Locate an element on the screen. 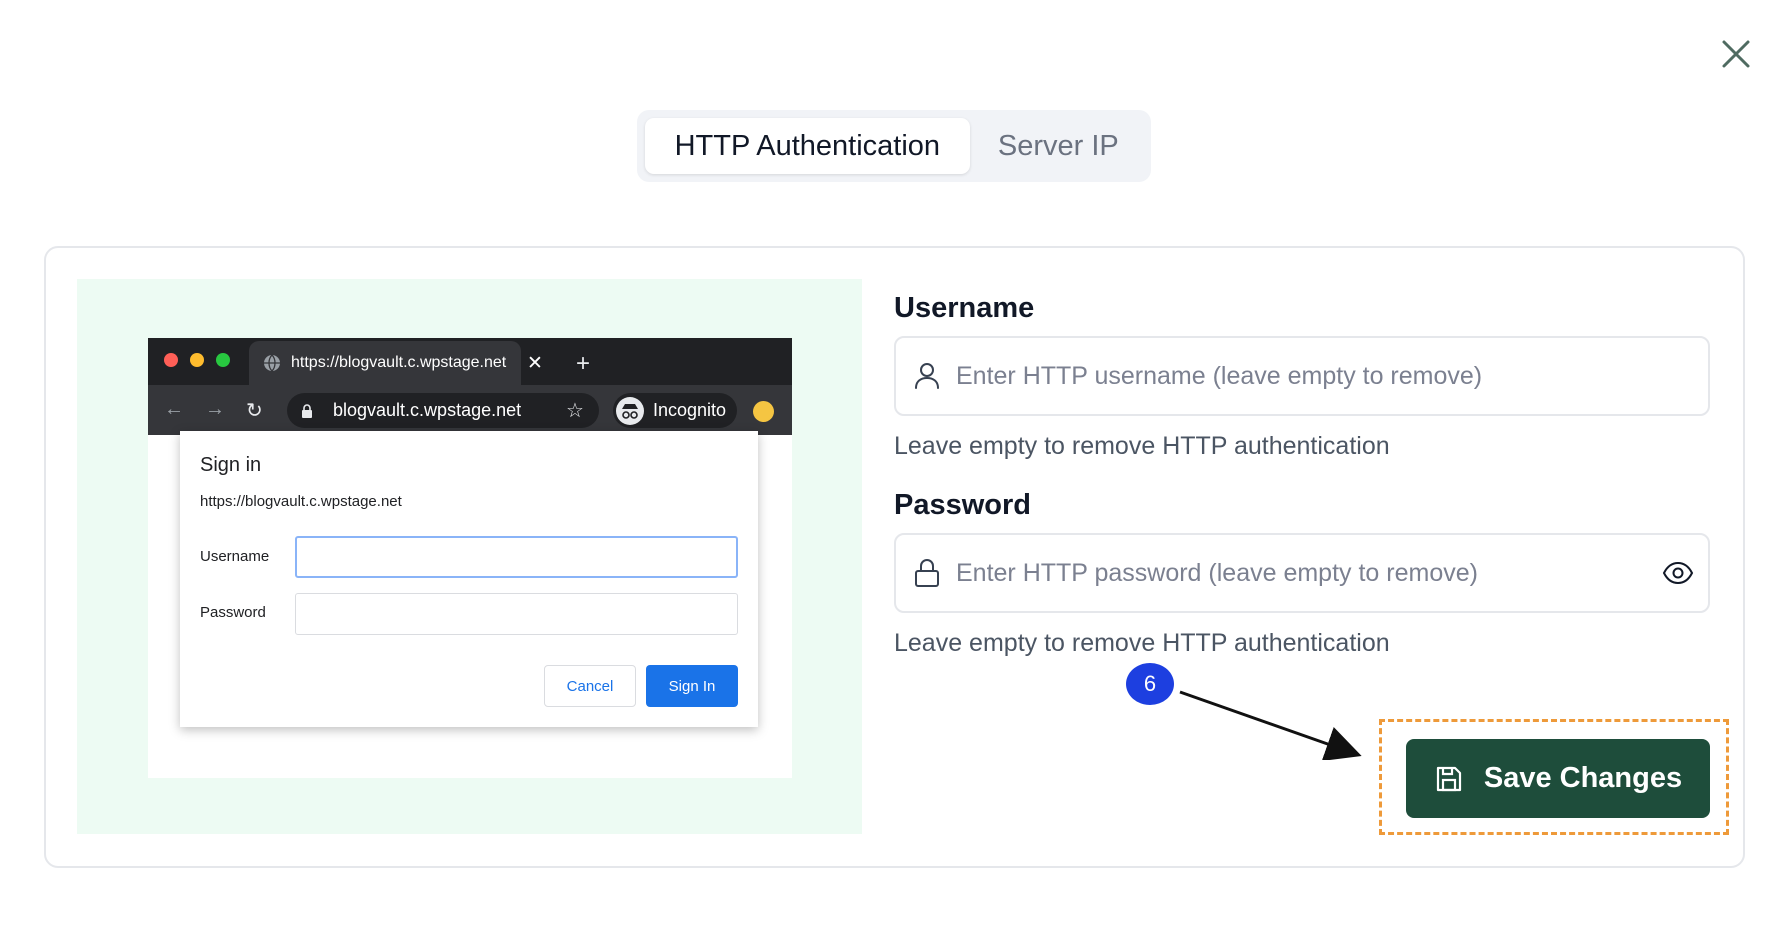 This screenshot has height=946, width=1790. new-tab-icon: + is located at coordinates (583, 363).